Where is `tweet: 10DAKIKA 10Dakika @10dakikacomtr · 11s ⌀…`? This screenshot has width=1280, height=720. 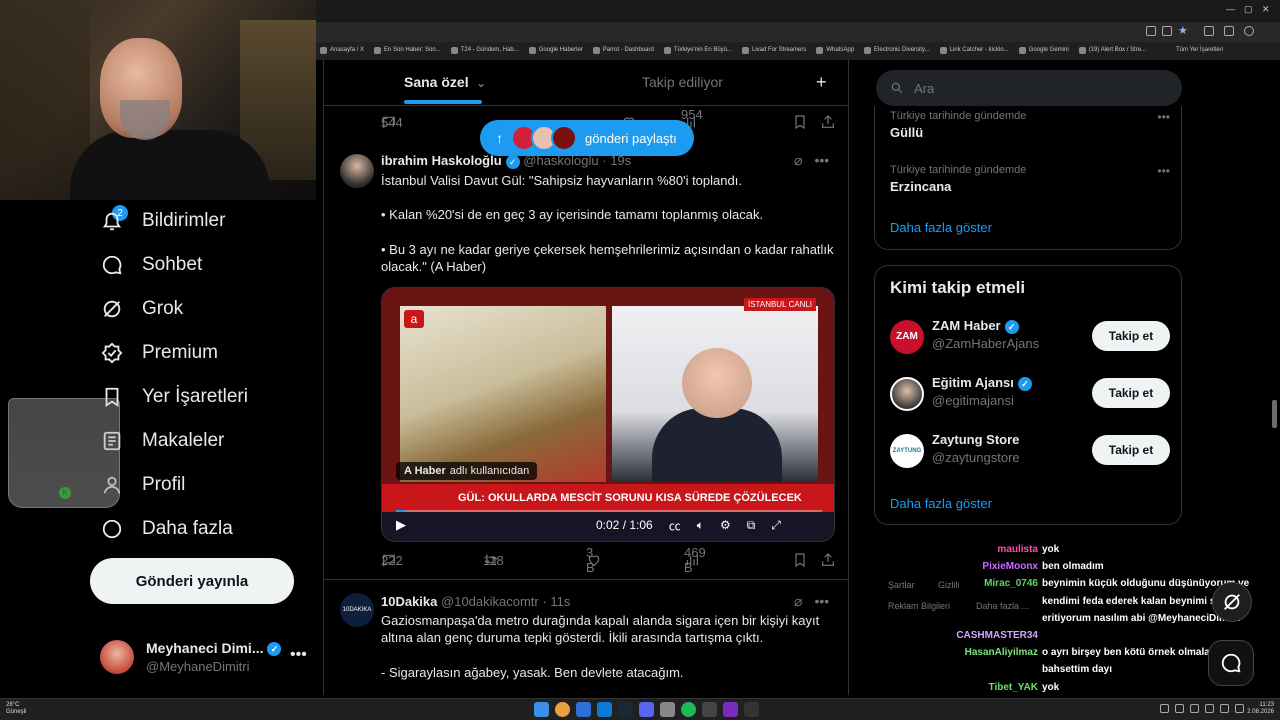 tweet: 10DAKIKA 10Dakika @10dakikacomtr · 11s ⌀… is located at coordinates (586, 638).